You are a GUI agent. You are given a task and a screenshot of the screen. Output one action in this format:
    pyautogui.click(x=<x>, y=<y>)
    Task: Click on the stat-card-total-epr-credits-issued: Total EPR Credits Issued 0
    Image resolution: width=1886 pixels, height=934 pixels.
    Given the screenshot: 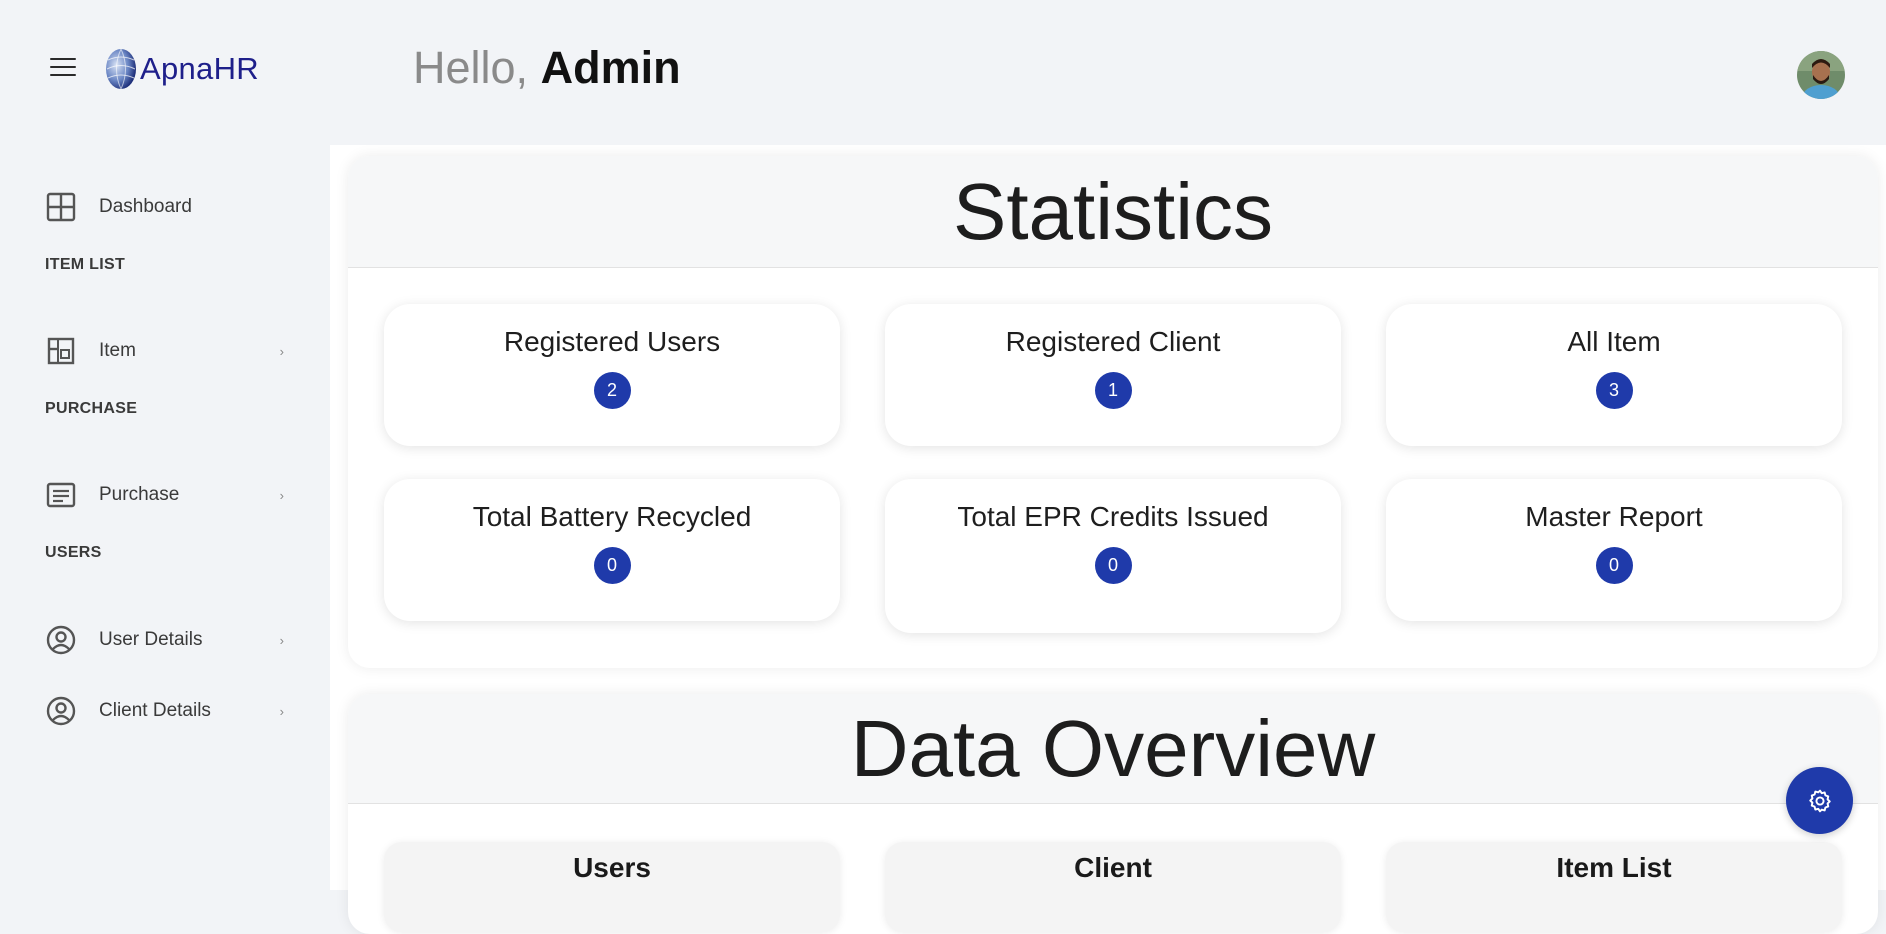 What is the action you would take?
    pyautogui.click(x=1113, y=556)
    